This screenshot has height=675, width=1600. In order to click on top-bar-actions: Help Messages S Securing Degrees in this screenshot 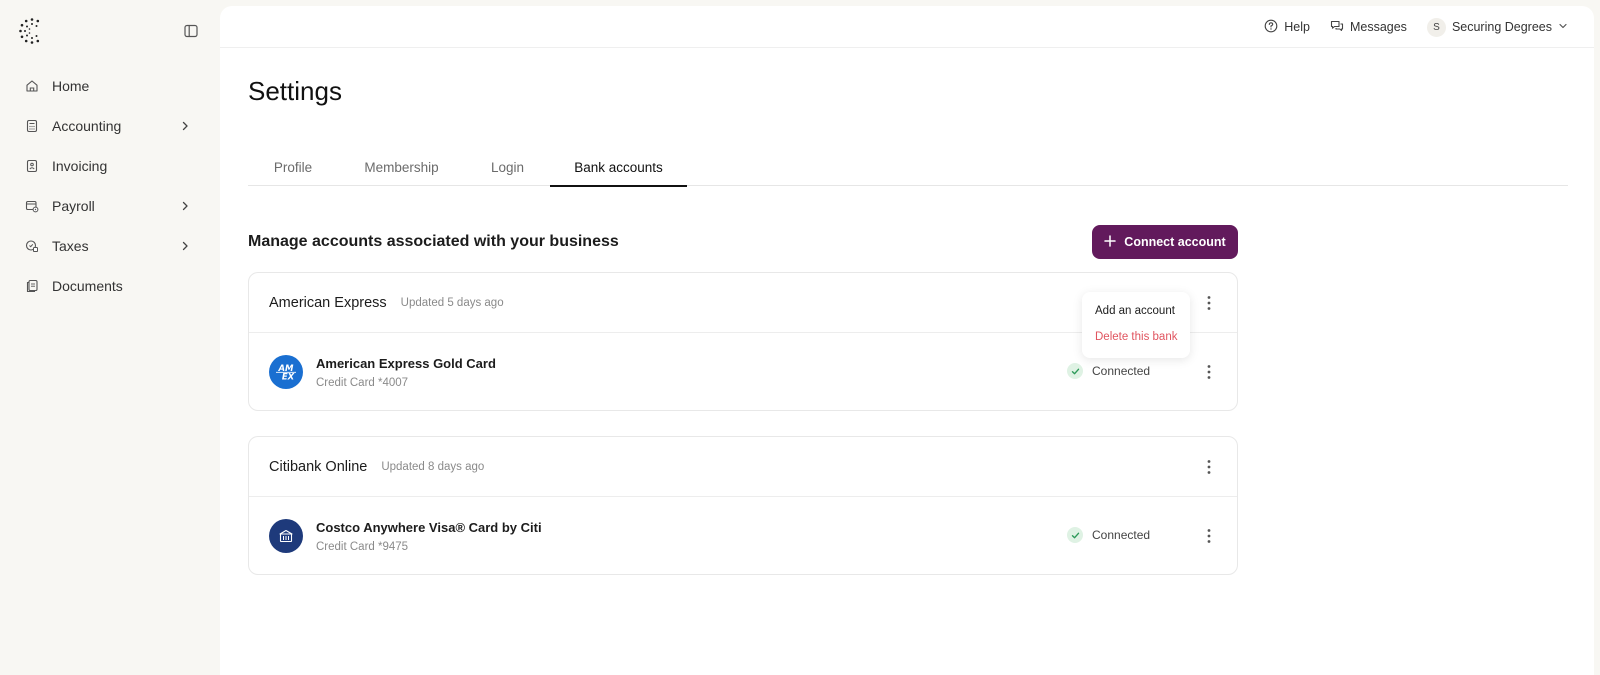, I will do `click(1416, 27)`.